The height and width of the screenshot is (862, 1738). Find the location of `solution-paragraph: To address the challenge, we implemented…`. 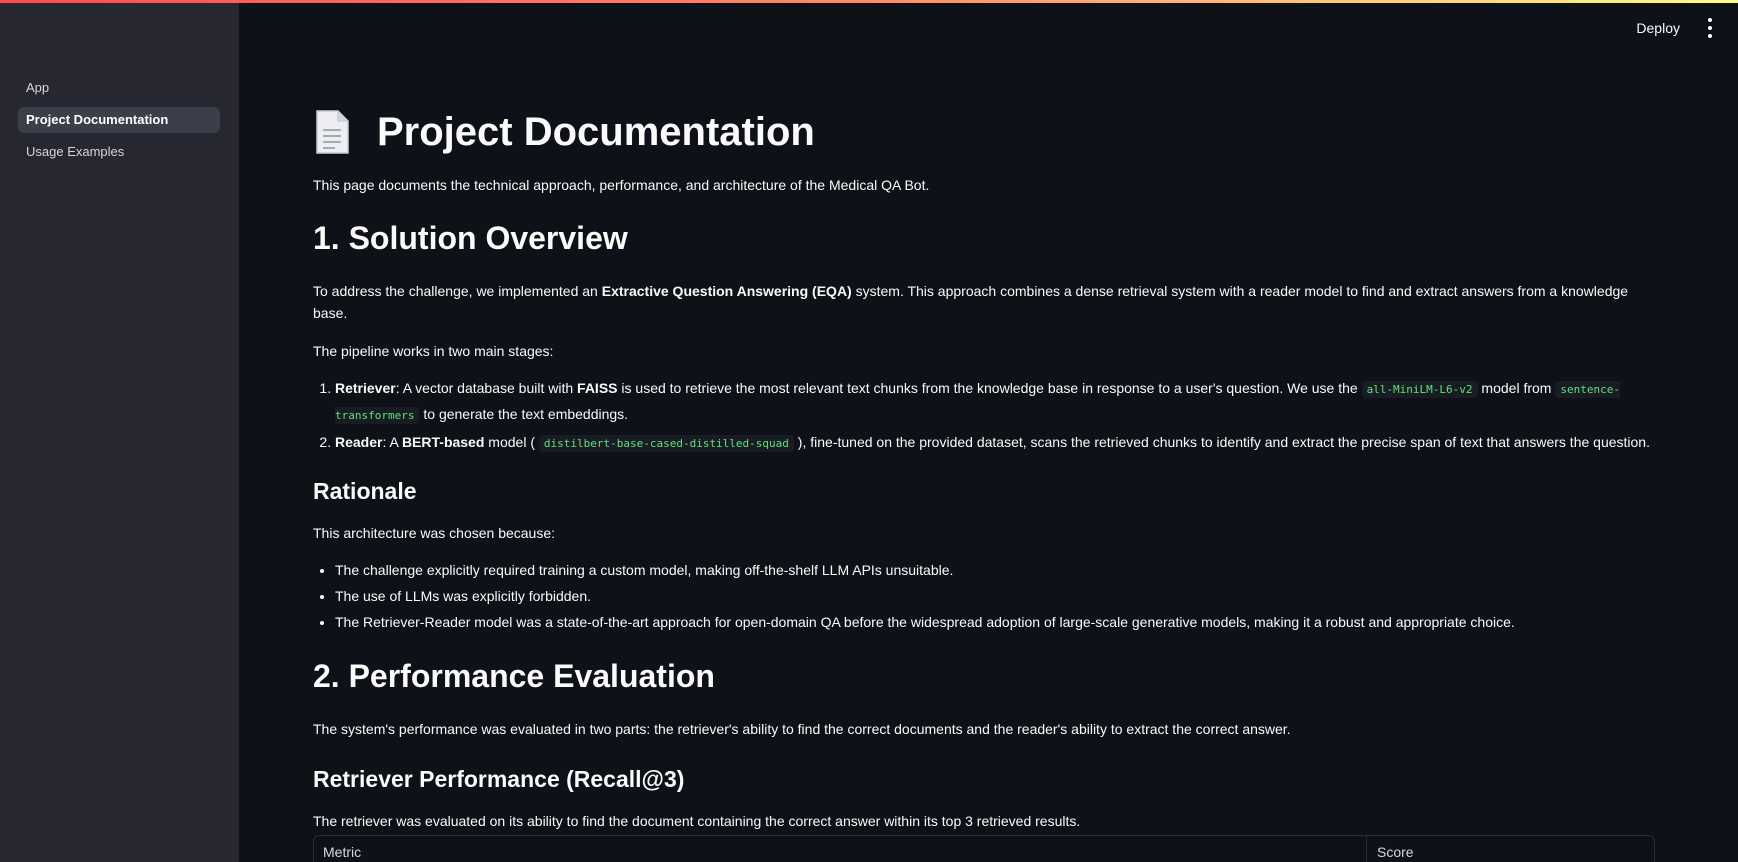

solution-paragraph: To address the challenge, we implemented… is located at coordinates (971, 302).